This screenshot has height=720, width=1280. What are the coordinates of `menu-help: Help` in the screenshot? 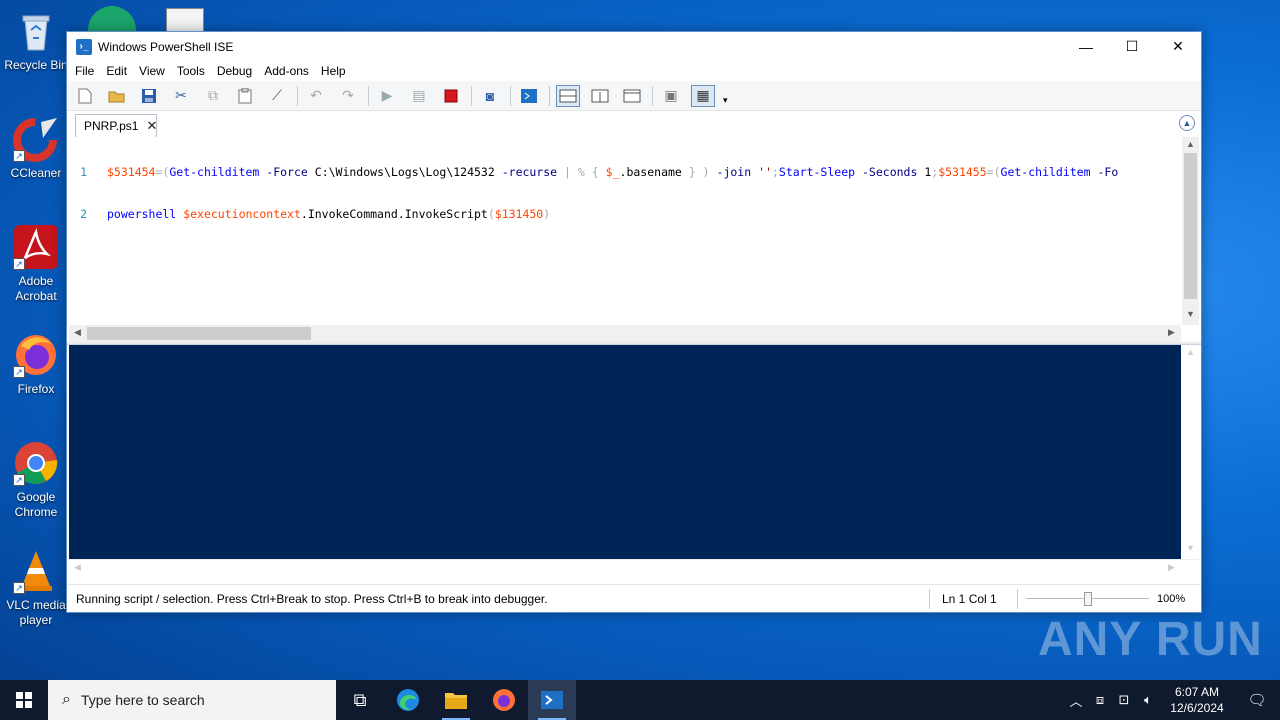 It's located at (333, 71).